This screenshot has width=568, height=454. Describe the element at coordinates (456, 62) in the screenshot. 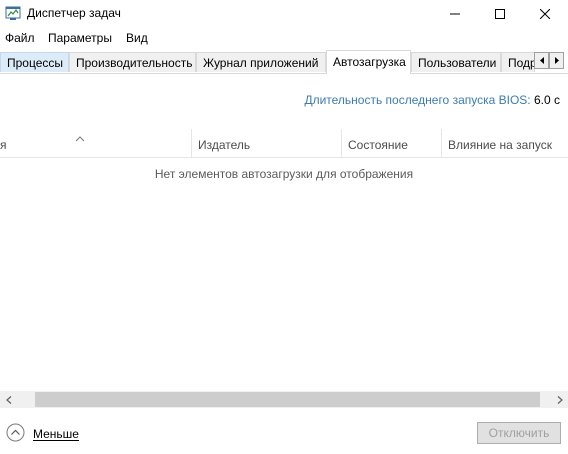

I see `tab-users: Пользователи` at that location.